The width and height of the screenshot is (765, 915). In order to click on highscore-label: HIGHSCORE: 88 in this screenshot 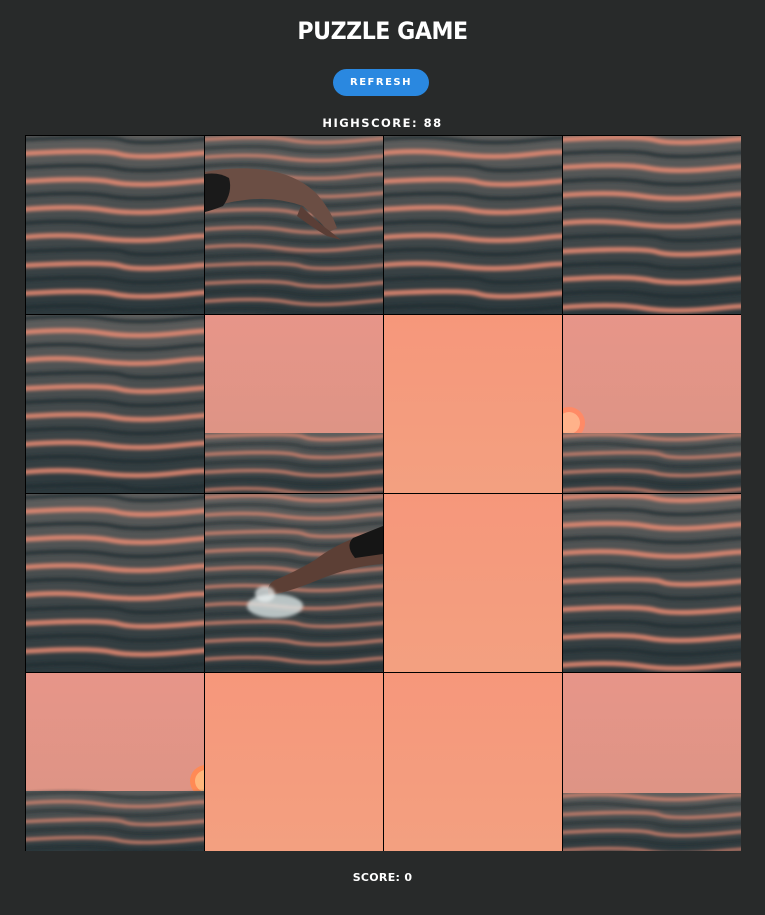, I will do `click(382, 123)`.